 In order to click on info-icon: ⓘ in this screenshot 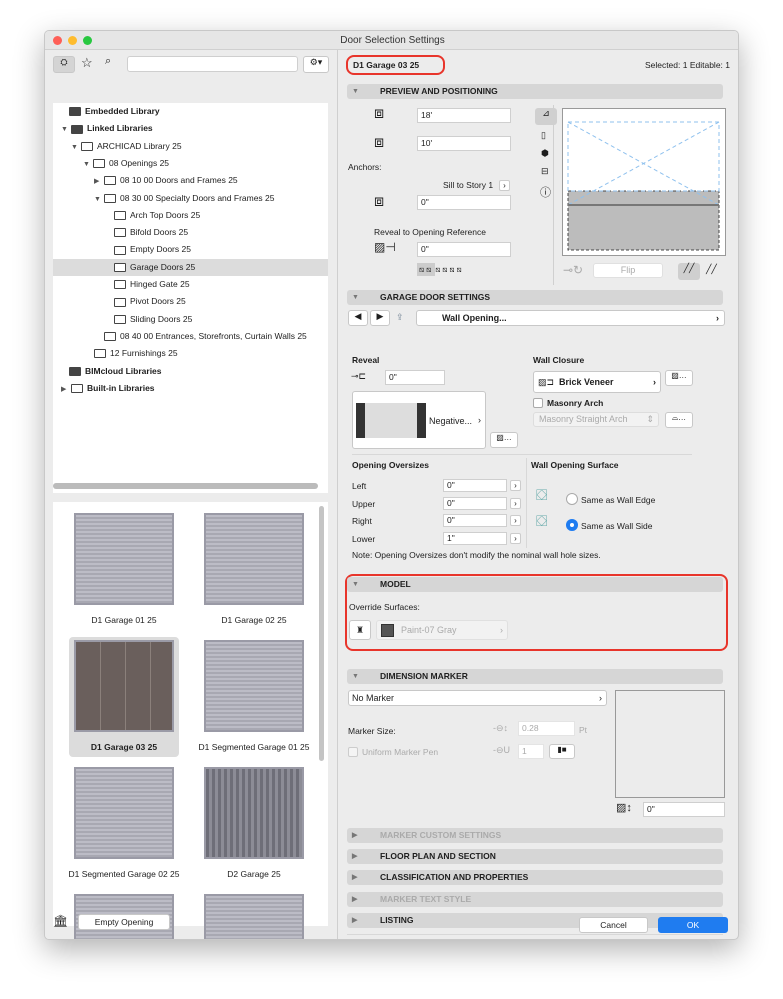, I will do `click(545, 192)`.